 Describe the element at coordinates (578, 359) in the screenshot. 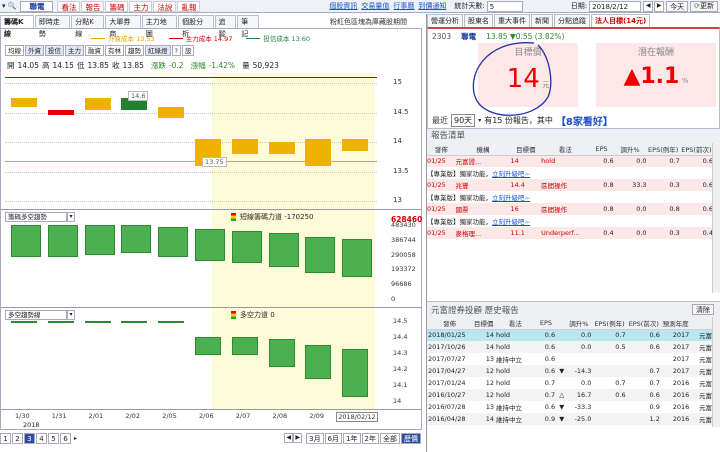

I see `history-cell` at that location.